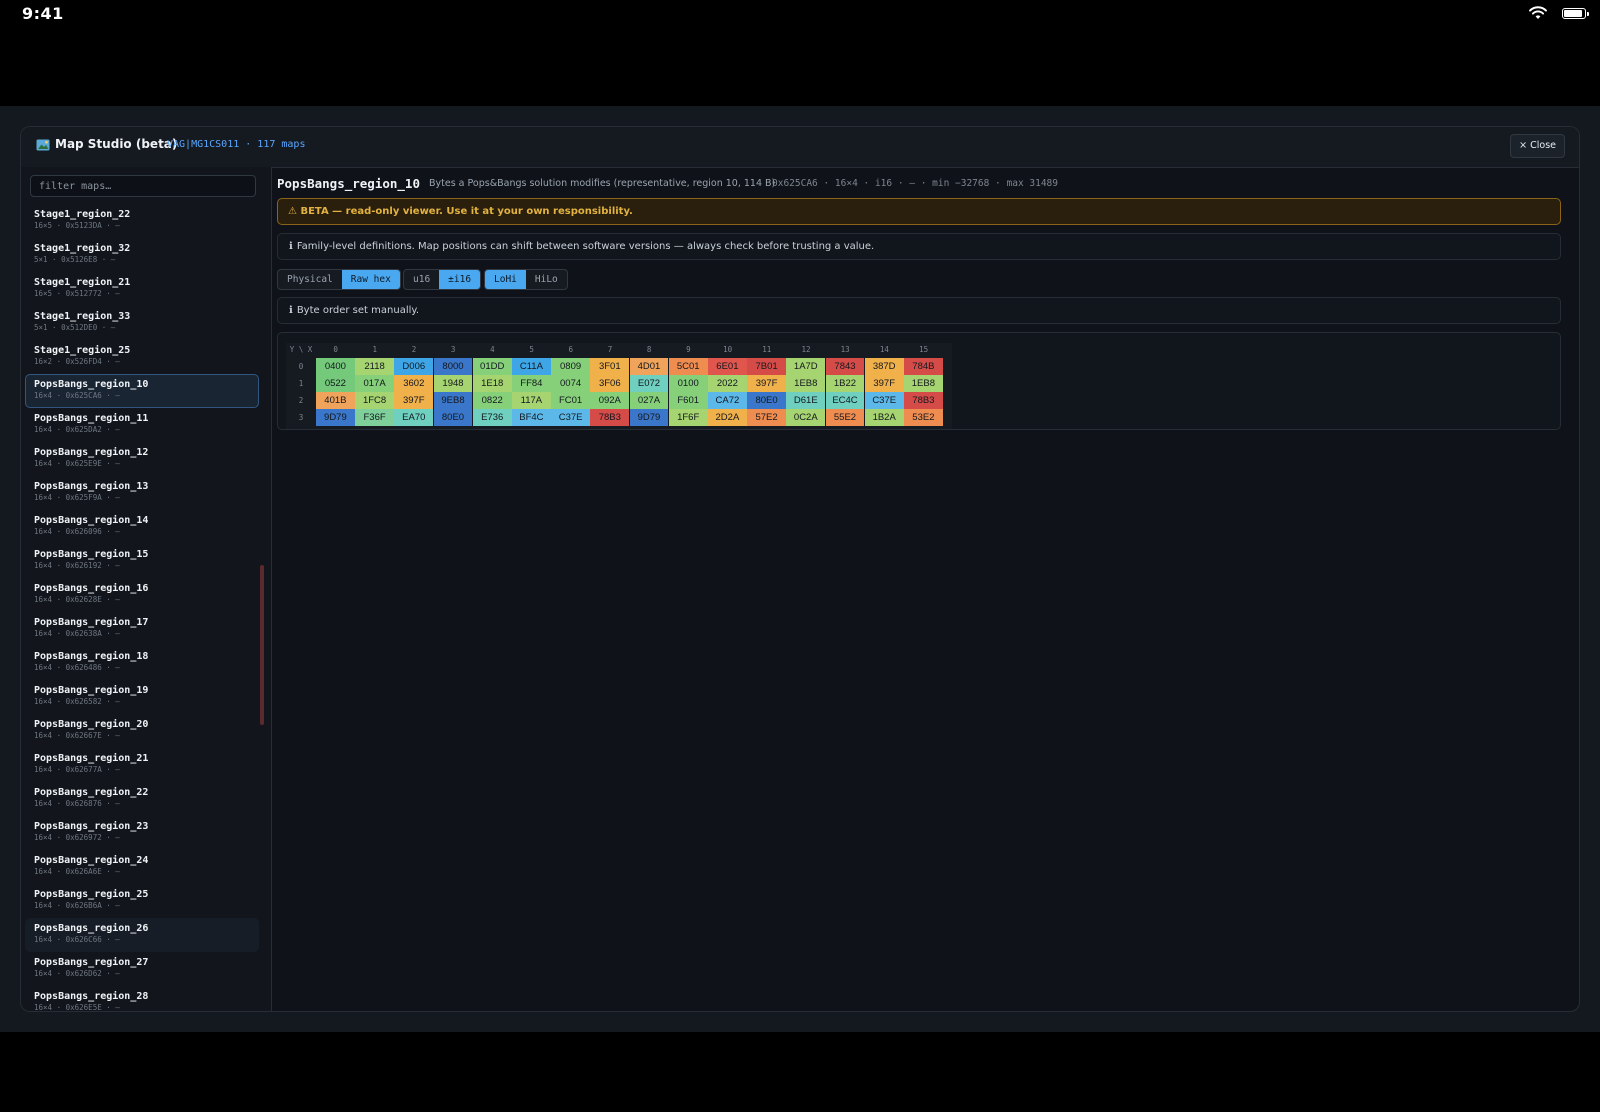 Image resolution: width=1600 pixels, height=1112 pixels. What do you see at coordinates (806, 400) in the screenshot?
I see `grid-cell: D61E` at bounding box center [806, 400].